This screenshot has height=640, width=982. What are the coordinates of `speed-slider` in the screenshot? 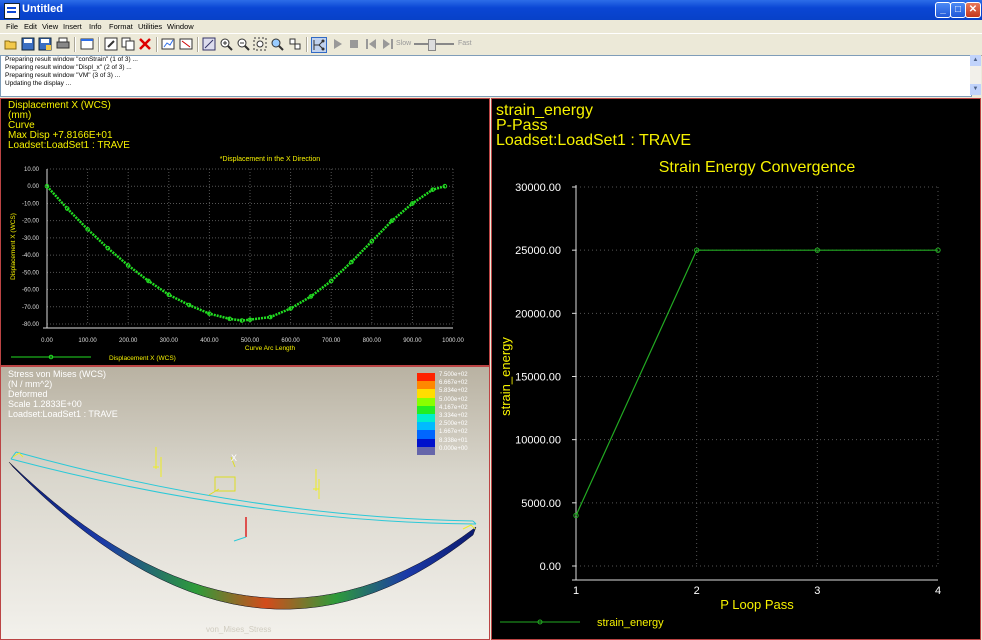 It's located at (434, 45).